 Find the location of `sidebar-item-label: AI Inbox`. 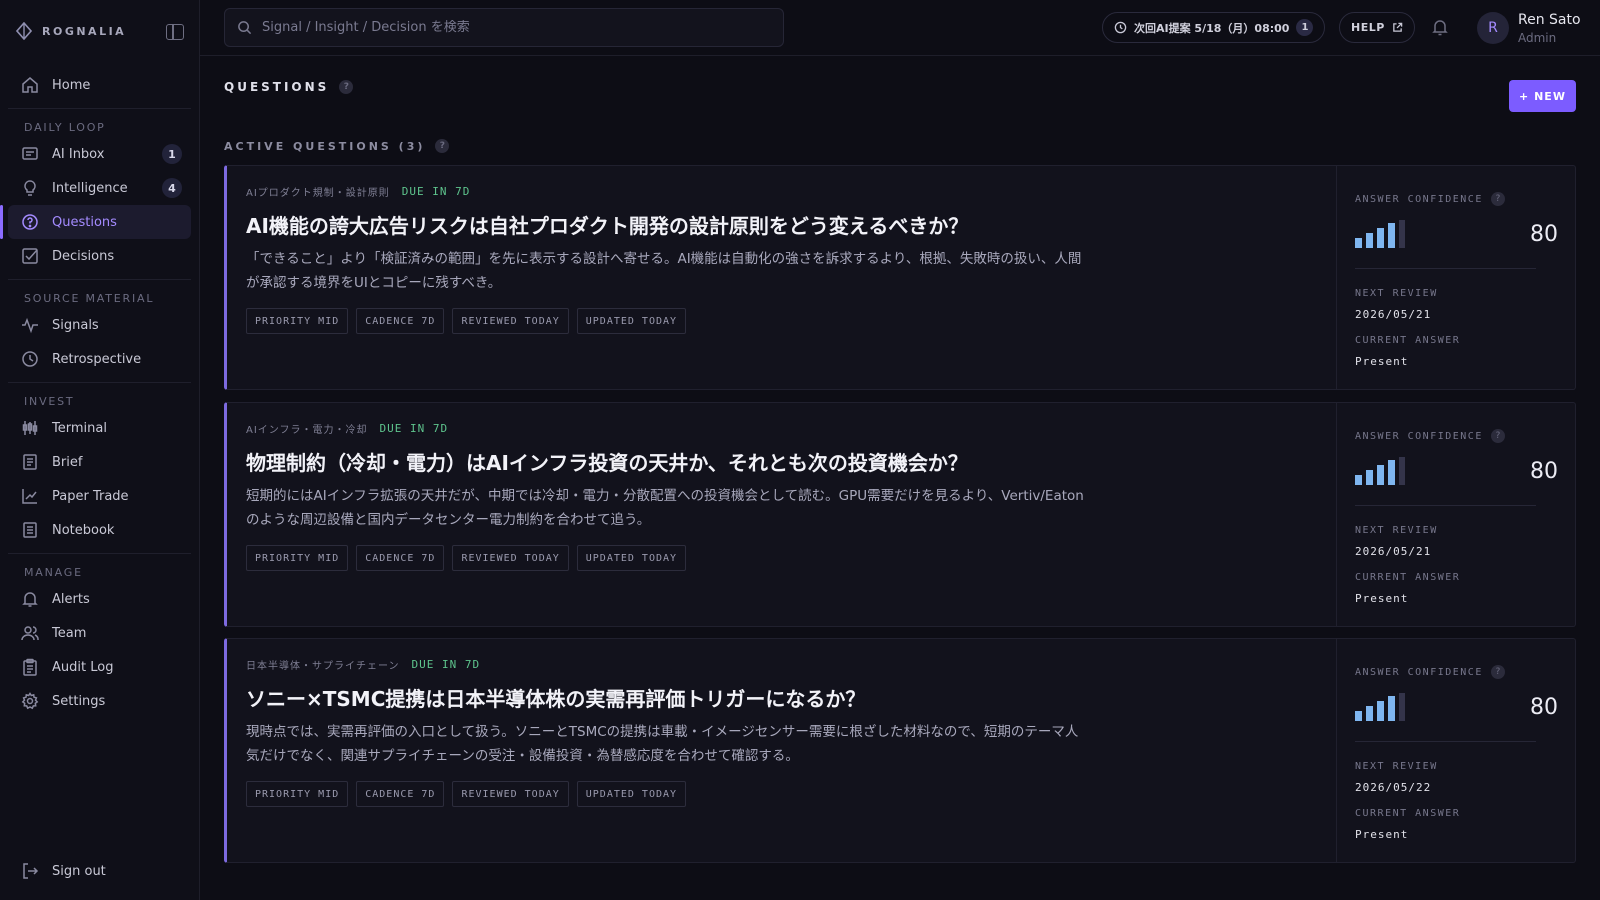

sidebar-item-label: AI Inbox is located at coordinates (78, 154).